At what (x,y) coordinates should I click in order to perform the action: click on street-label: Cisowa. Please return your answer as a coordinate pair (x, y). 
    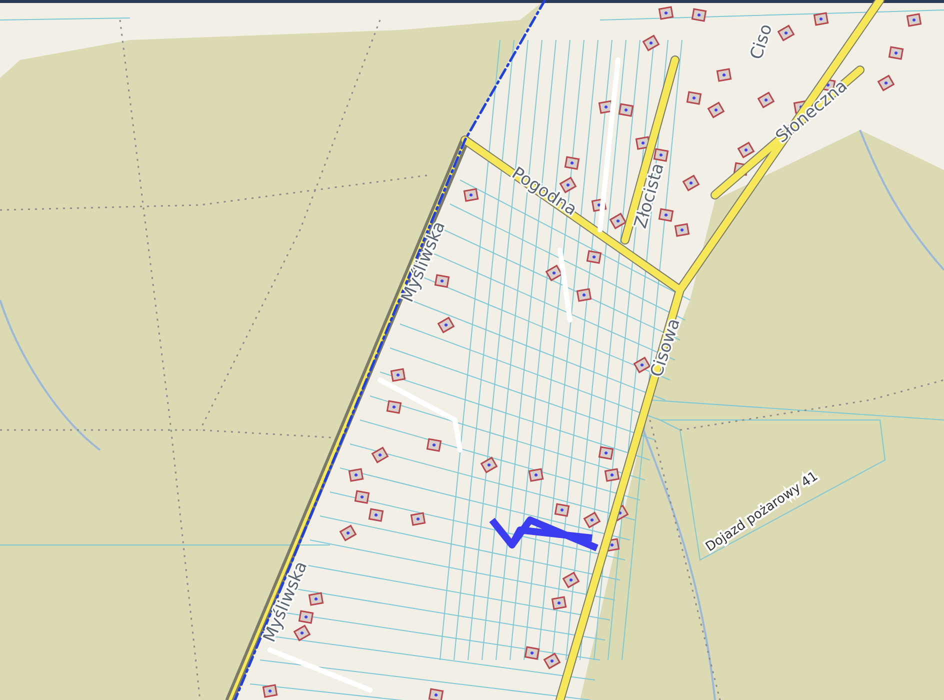
    Looking at the image, I should click on (665, 348).